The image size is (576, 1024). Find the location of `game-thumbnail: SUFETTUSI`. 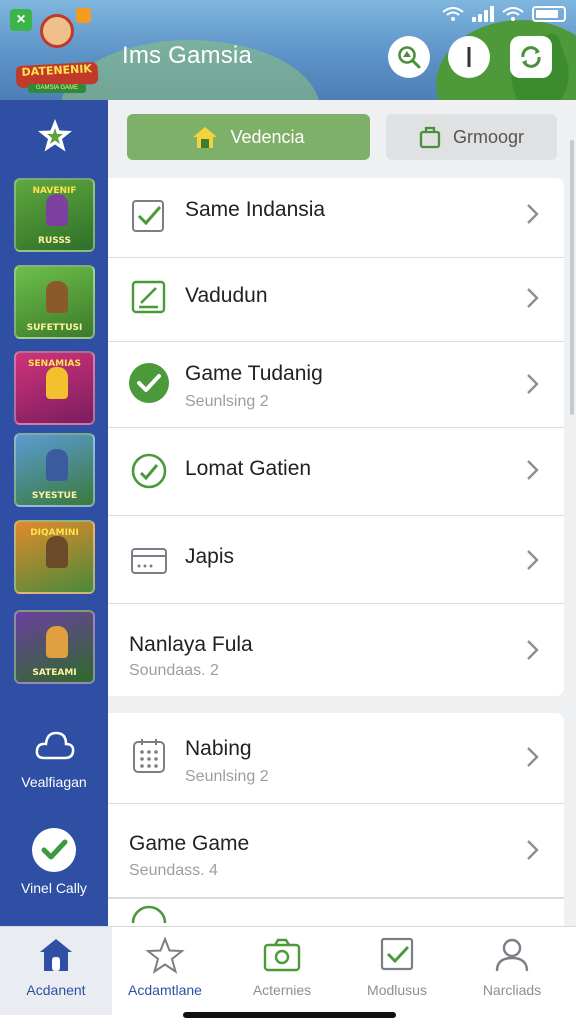

game-thumbnail: SUFETTUSI is located at coordinates (54, 302).